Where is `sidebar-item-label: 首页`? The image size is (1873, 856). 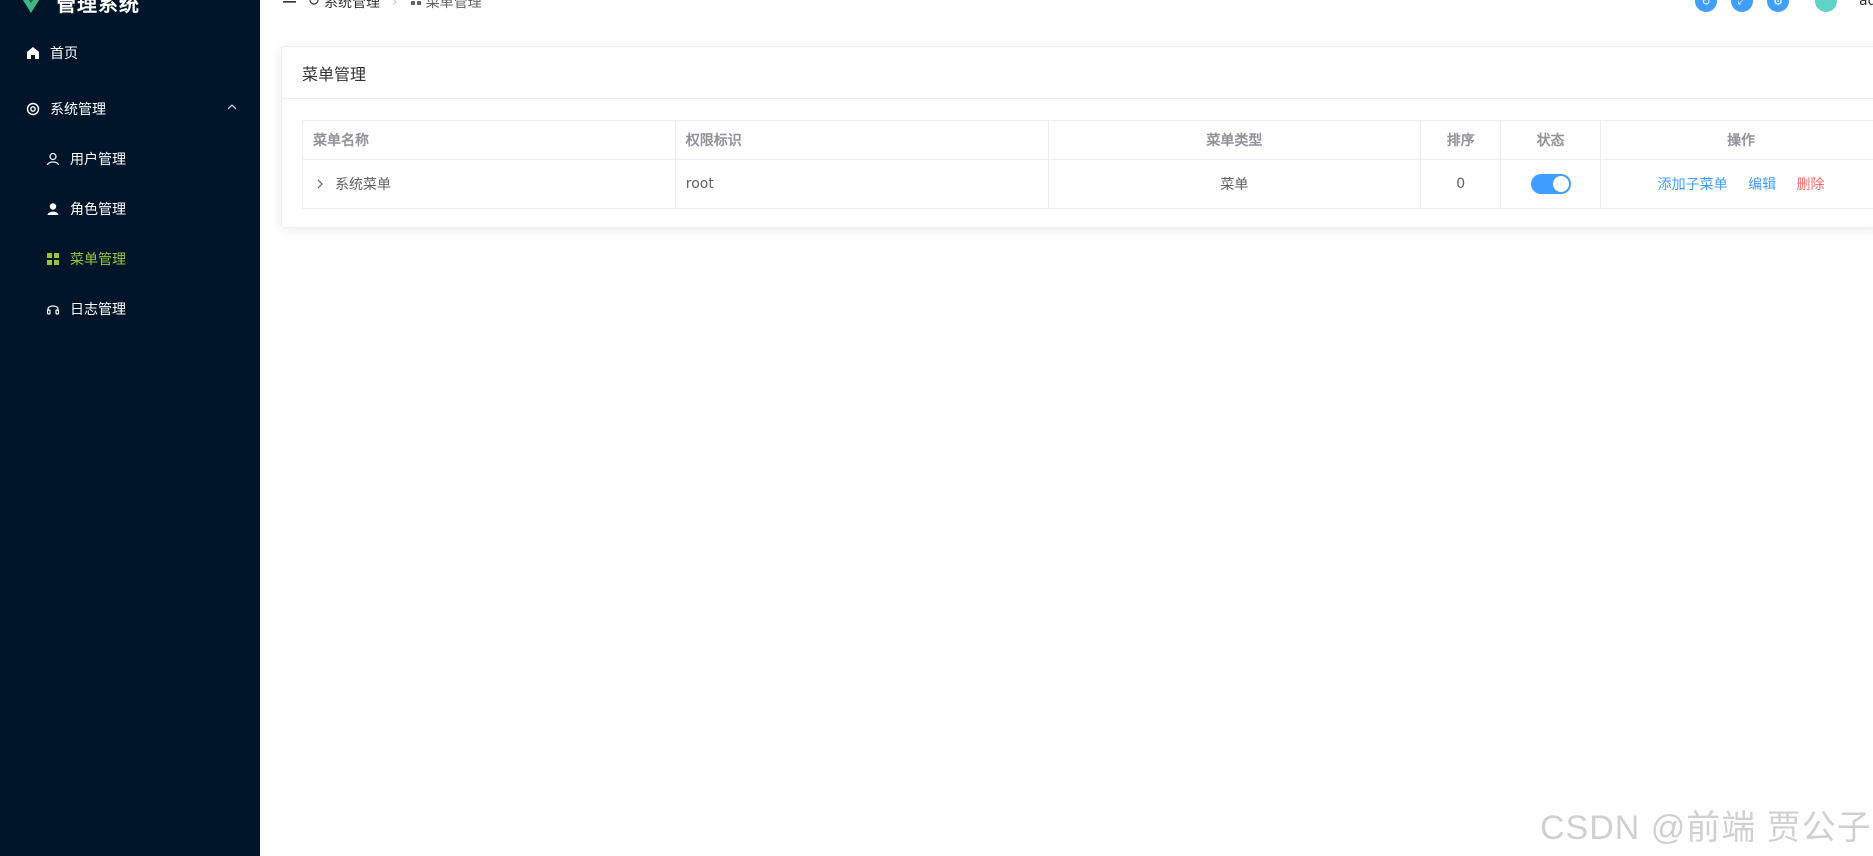 sidebar-item-label: 首页 is located at coordinates (64, 54).